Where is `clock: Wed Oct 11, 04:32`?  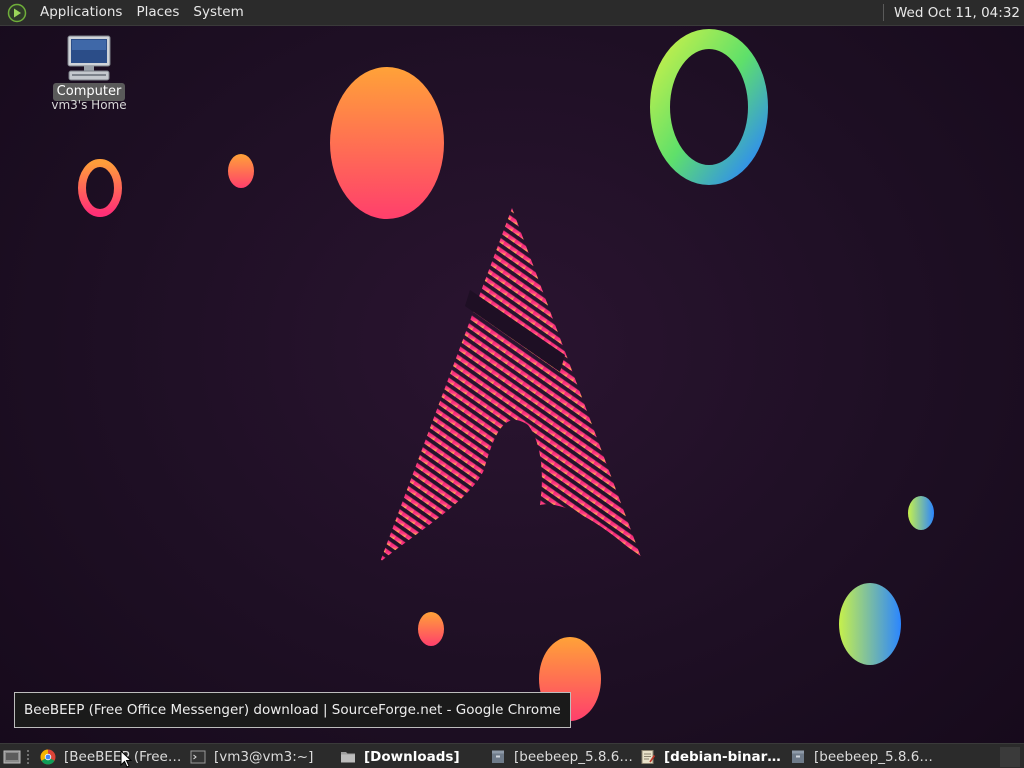 clock: Wed Oct 11, 04:32 is located at coordinates (953, 12).